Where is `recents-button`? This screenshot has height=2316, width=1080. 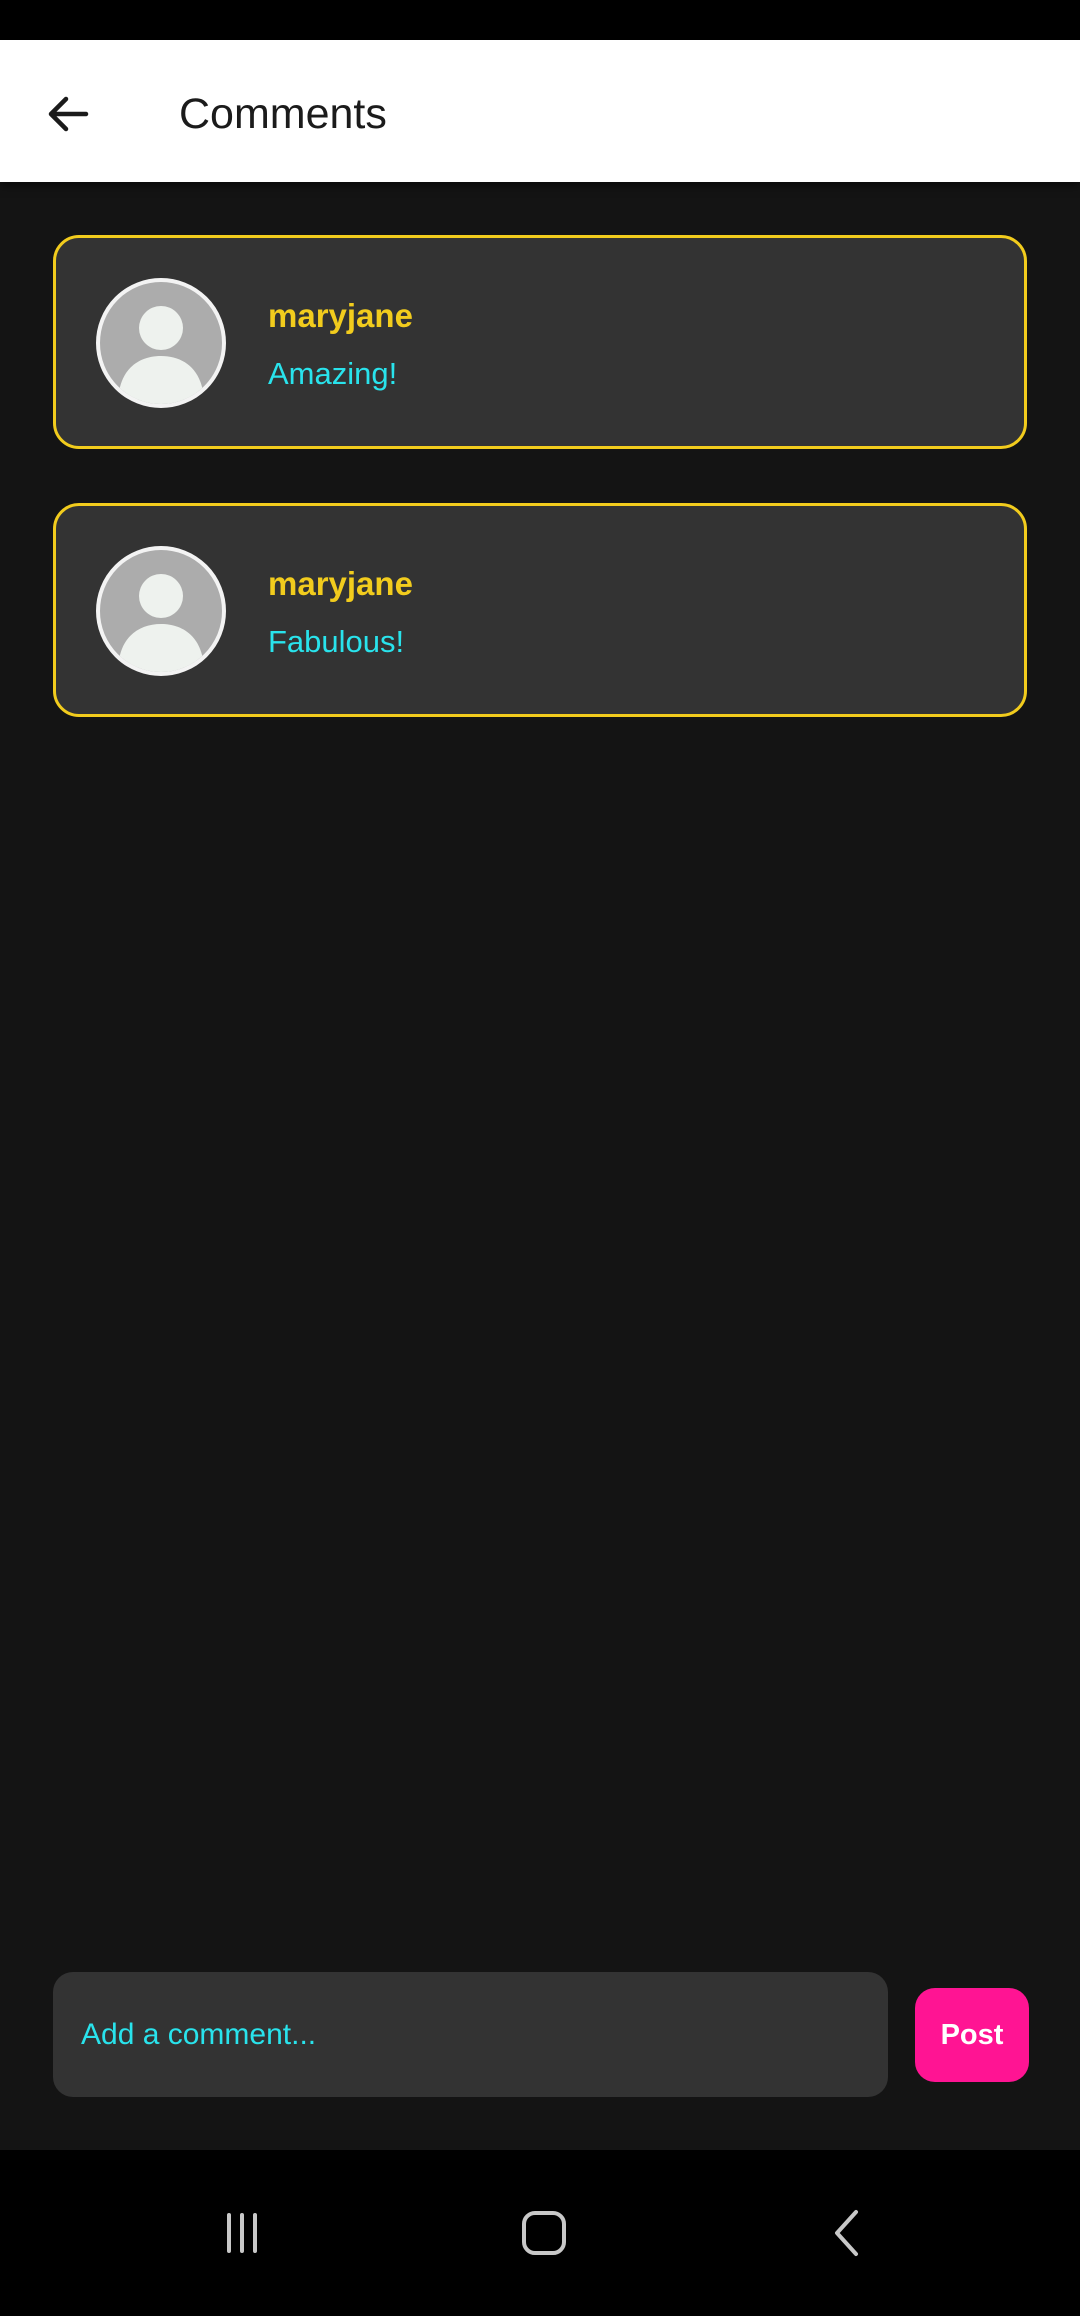
recents-button is located at coordinates (242, 2233).